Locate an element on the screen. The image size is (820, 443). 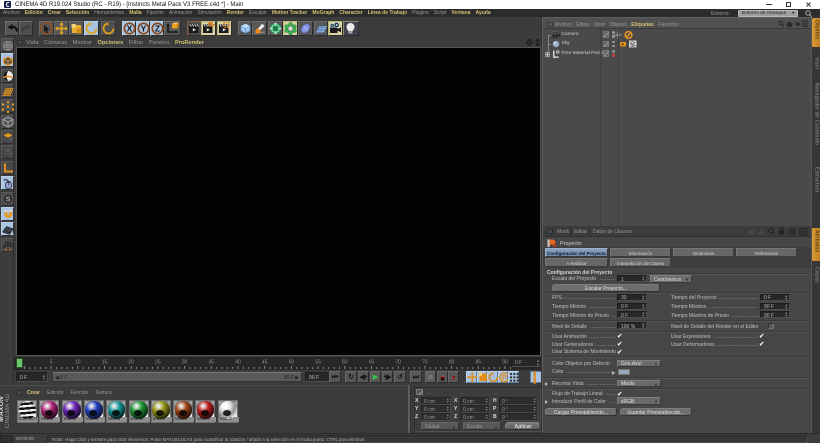
svg-text: 65 is located at coordinates (372, 363).